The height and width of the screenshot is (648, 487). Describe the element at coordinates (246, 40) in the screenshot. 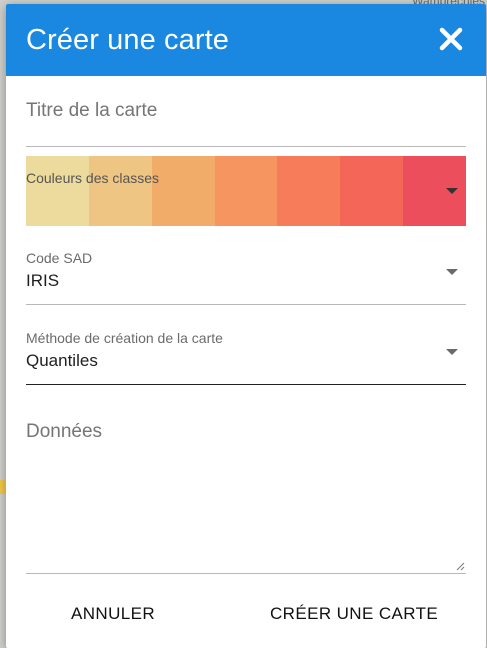

I see `dialog-header: Créer une carte` at that location.